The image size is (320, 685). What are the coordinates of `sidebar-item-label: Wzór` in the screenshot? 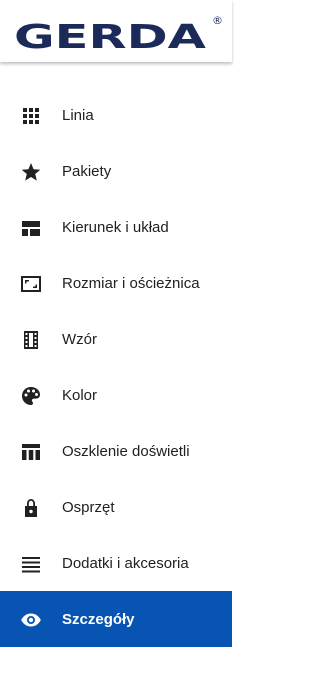 It's located at (79, 339).